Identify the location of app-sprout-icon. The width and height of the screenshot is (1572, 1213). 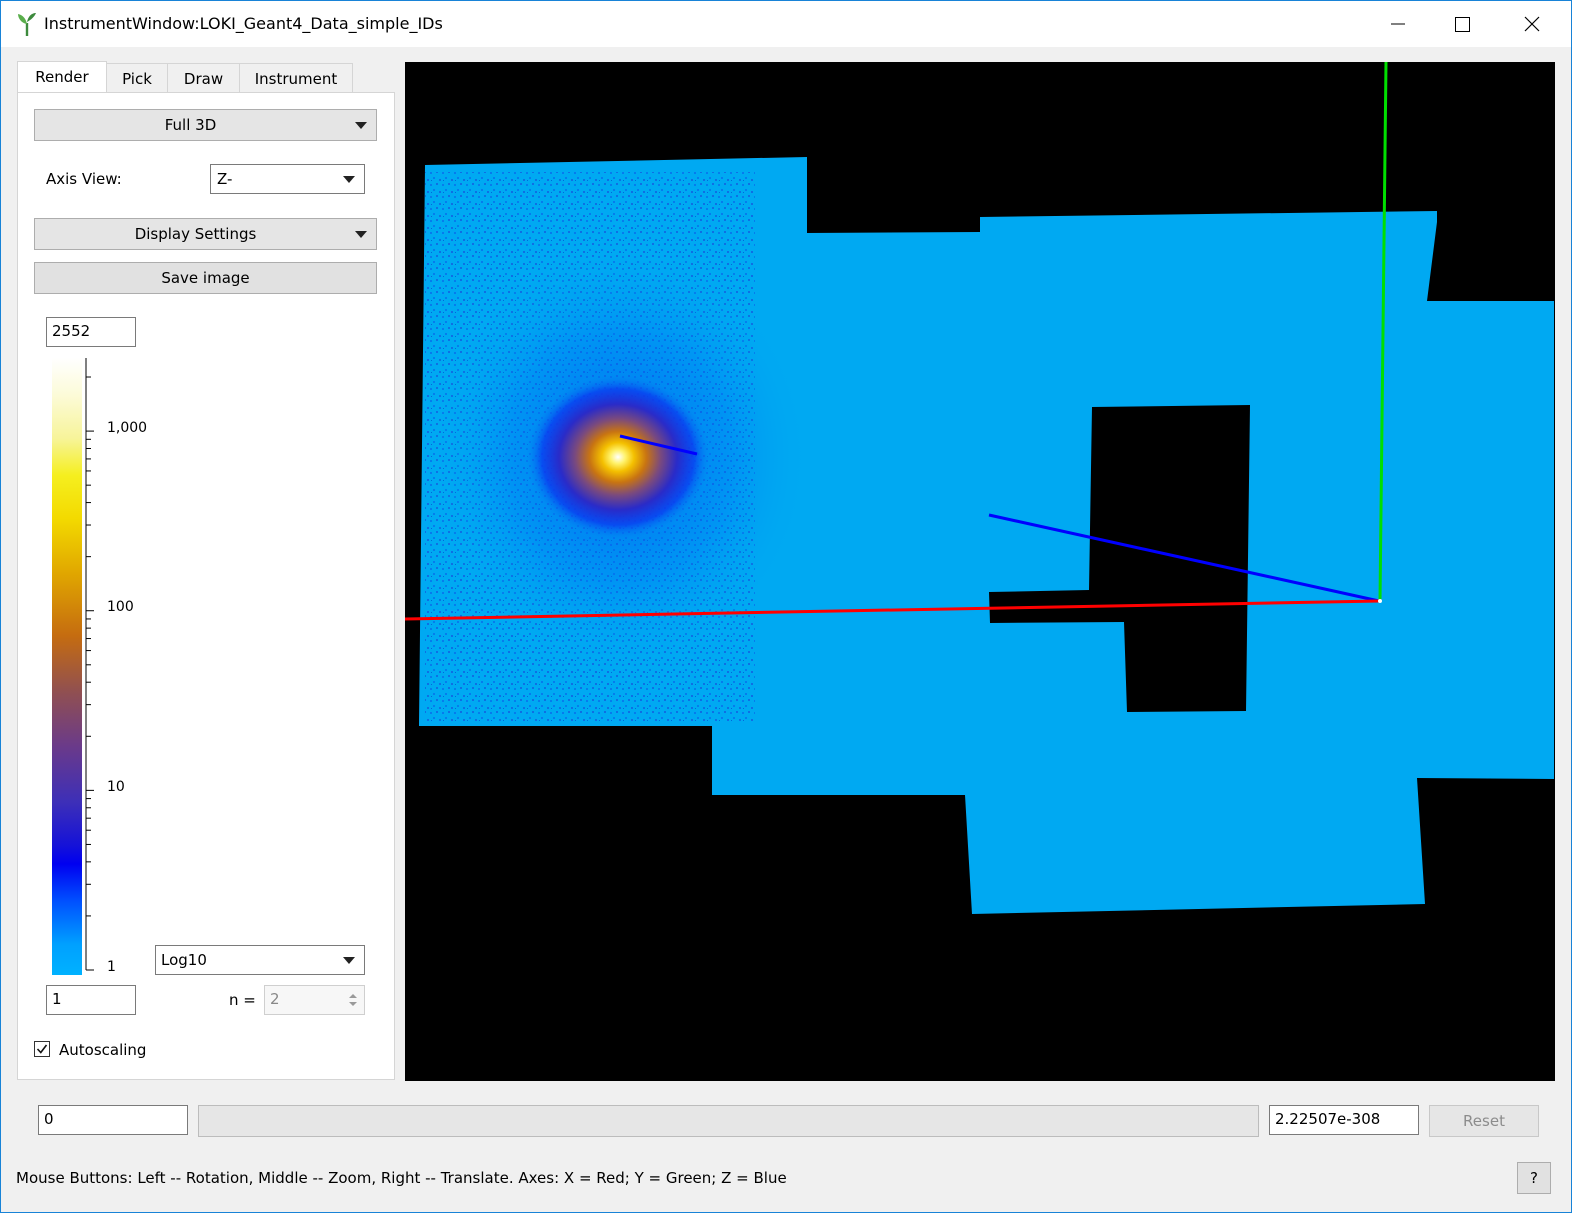
(27, 24).